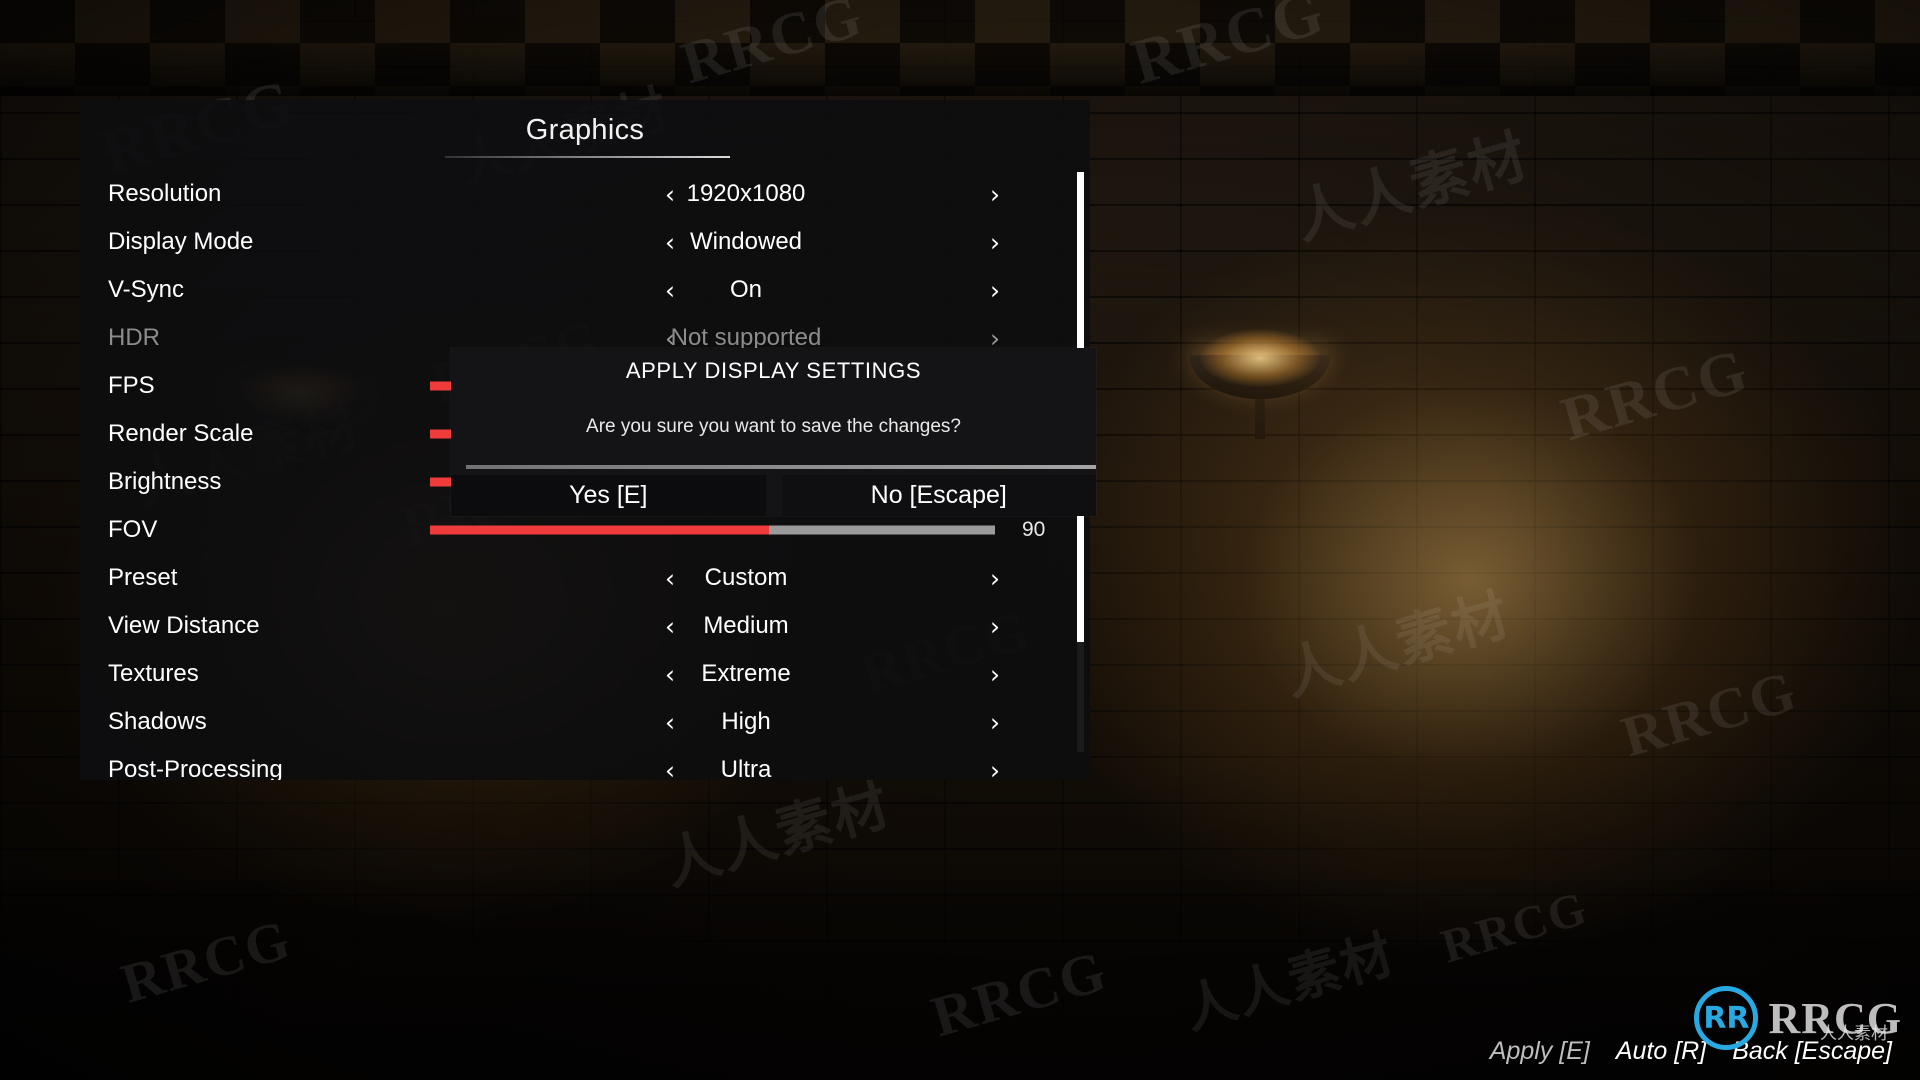  I want to click on setting-label: Post-Processing, so click(195, 768).